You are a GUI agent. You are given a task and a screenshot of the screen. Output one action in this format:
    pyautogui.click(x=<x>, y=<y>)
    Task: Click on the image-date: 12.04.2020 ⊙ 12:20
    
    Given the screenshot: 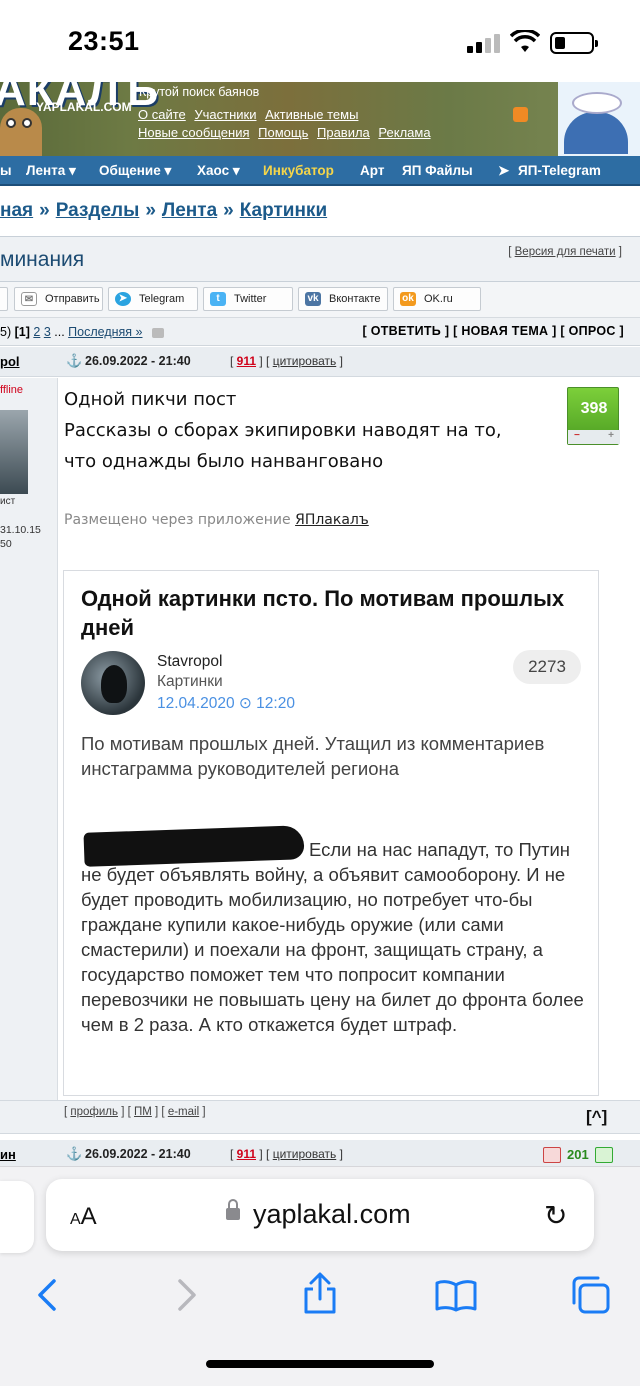 What is the action you would take?
    pyautogui.click(x=226, y=703)
    